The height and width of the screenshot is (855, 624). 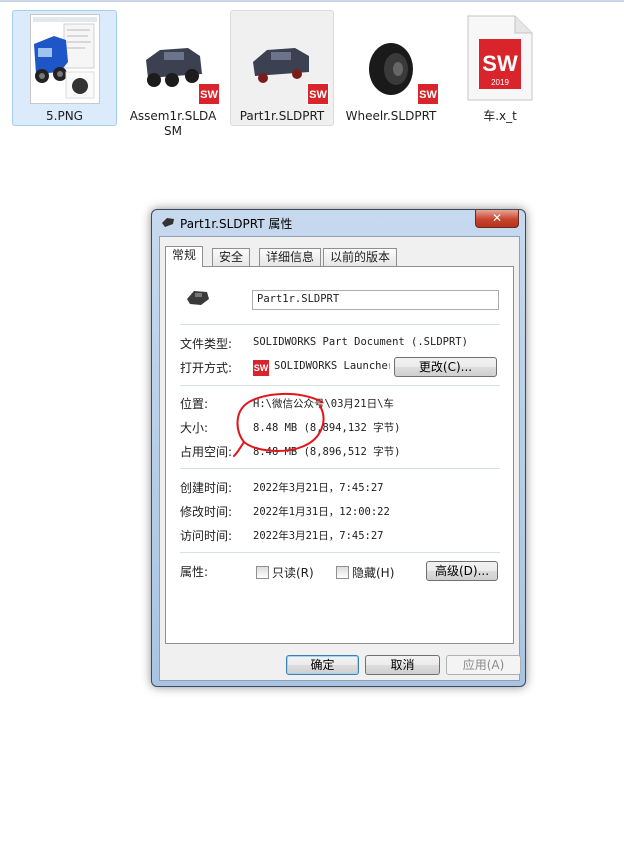 What do you see at coordinates (373, 572) in the screenshot?
I see `hidden-label: 隐藏(H)` at bounding box center [373, 572].